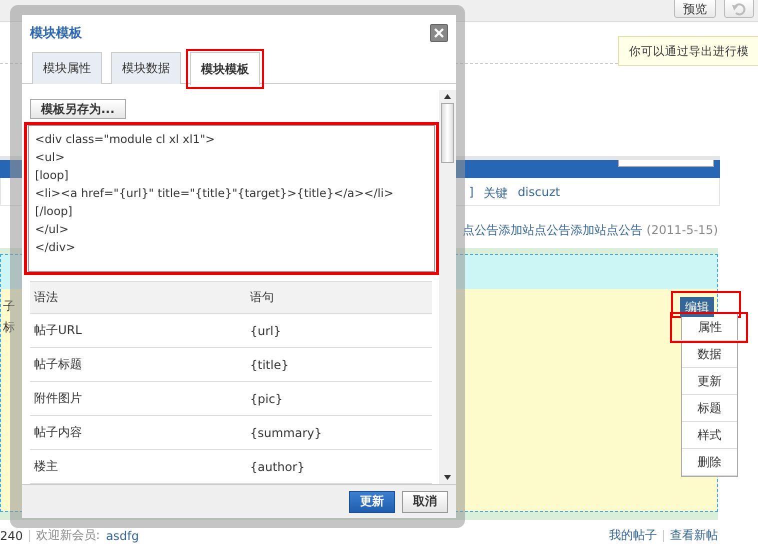  Describe the element at coordinates (709, 408) in the screenshot. I see `menu-item: 标题` at that location.